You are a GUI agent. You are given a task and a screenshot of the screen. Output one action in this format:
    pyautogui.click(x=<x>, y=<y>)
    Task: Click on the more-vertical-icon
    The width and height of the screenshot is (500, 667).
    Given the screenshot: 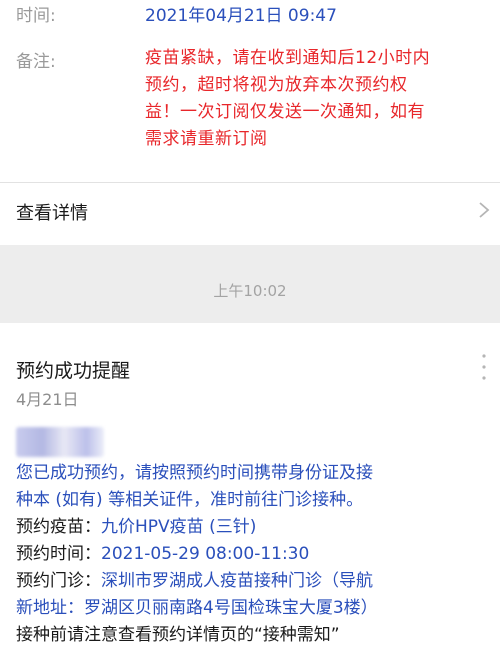 What is the action you would take?
    pyautogui.click(x=484, y=367)
    